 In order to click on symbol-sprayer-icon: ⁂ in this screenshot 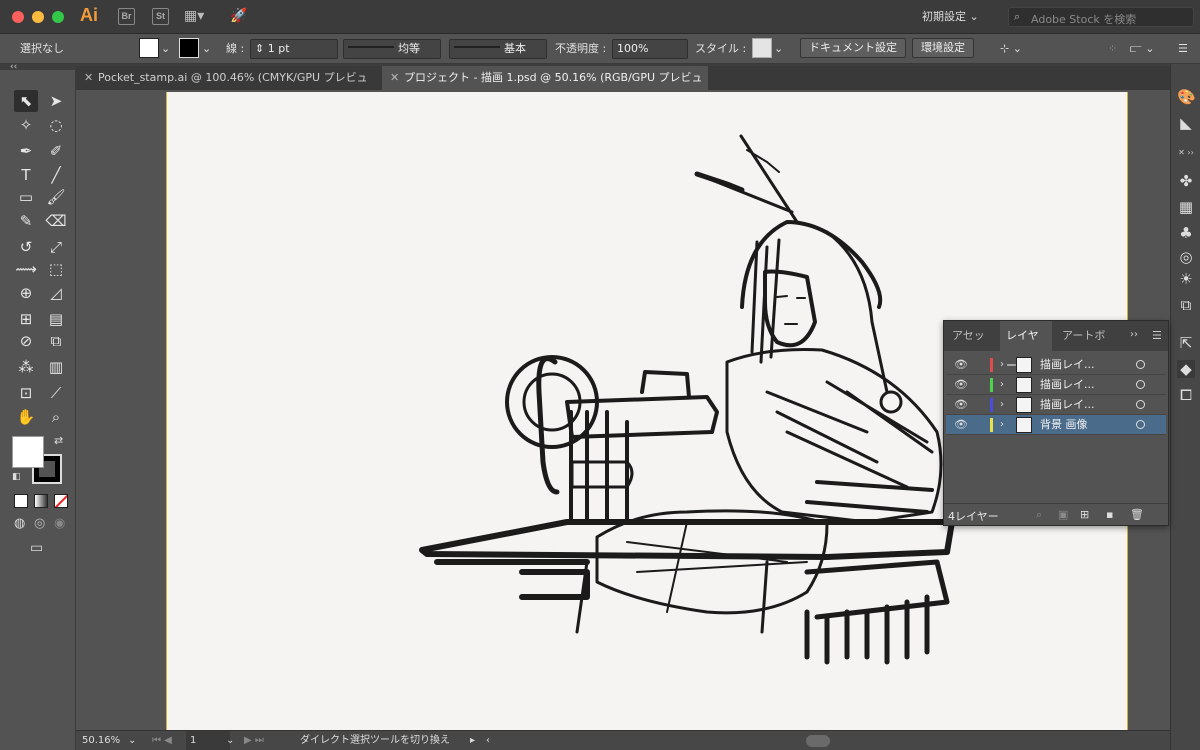, I will do `click(26, 367)`.